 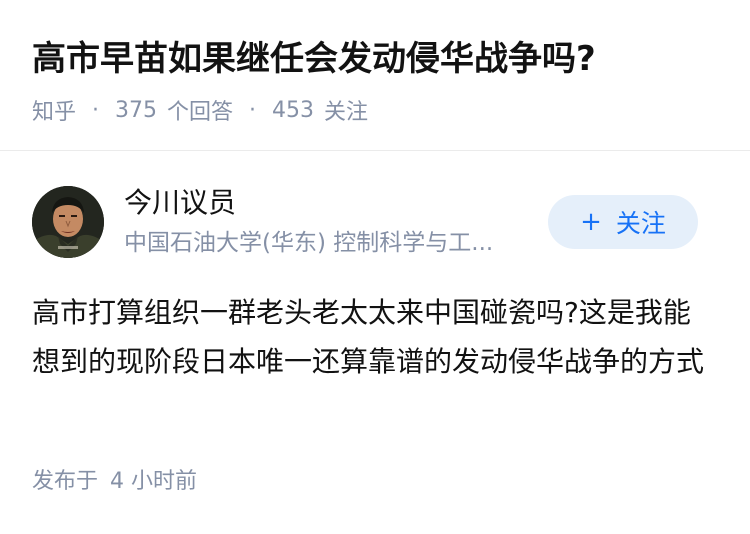 I want to click on answer-count-label: 个回答, so click(x=200, y=112).